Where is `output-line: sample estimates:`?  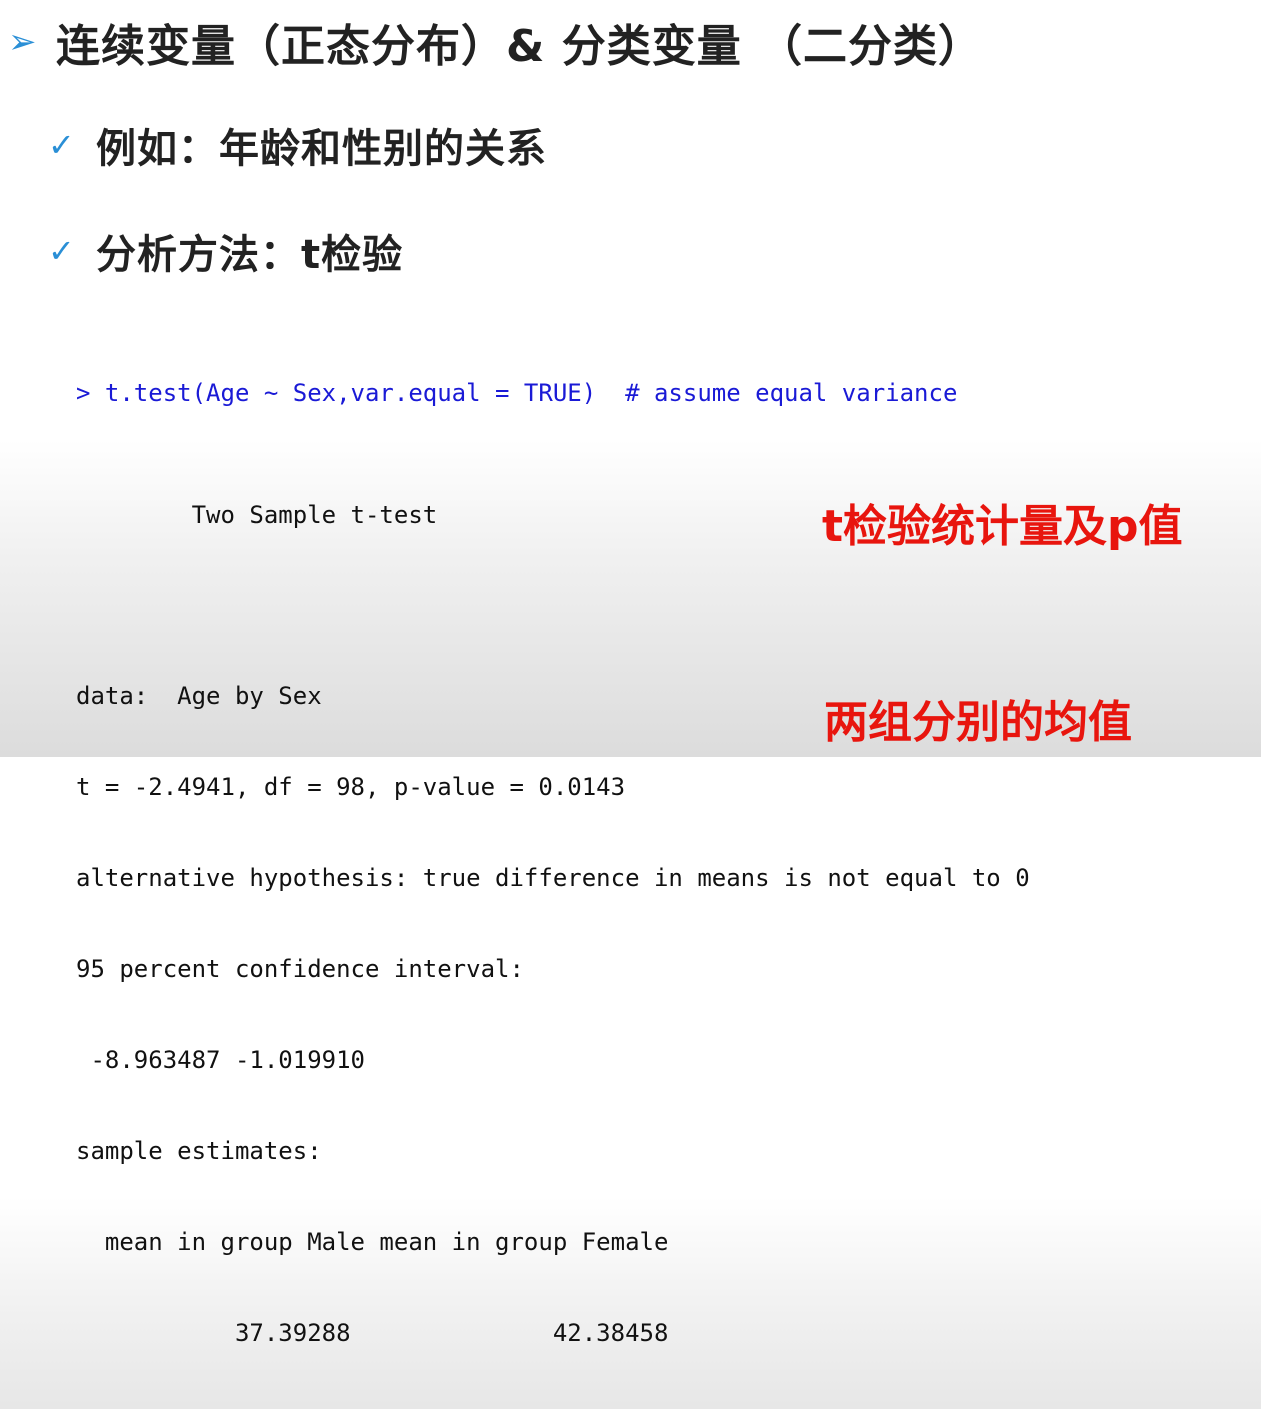 output-line: sample estimates: is located at coordinates (199, 1150).